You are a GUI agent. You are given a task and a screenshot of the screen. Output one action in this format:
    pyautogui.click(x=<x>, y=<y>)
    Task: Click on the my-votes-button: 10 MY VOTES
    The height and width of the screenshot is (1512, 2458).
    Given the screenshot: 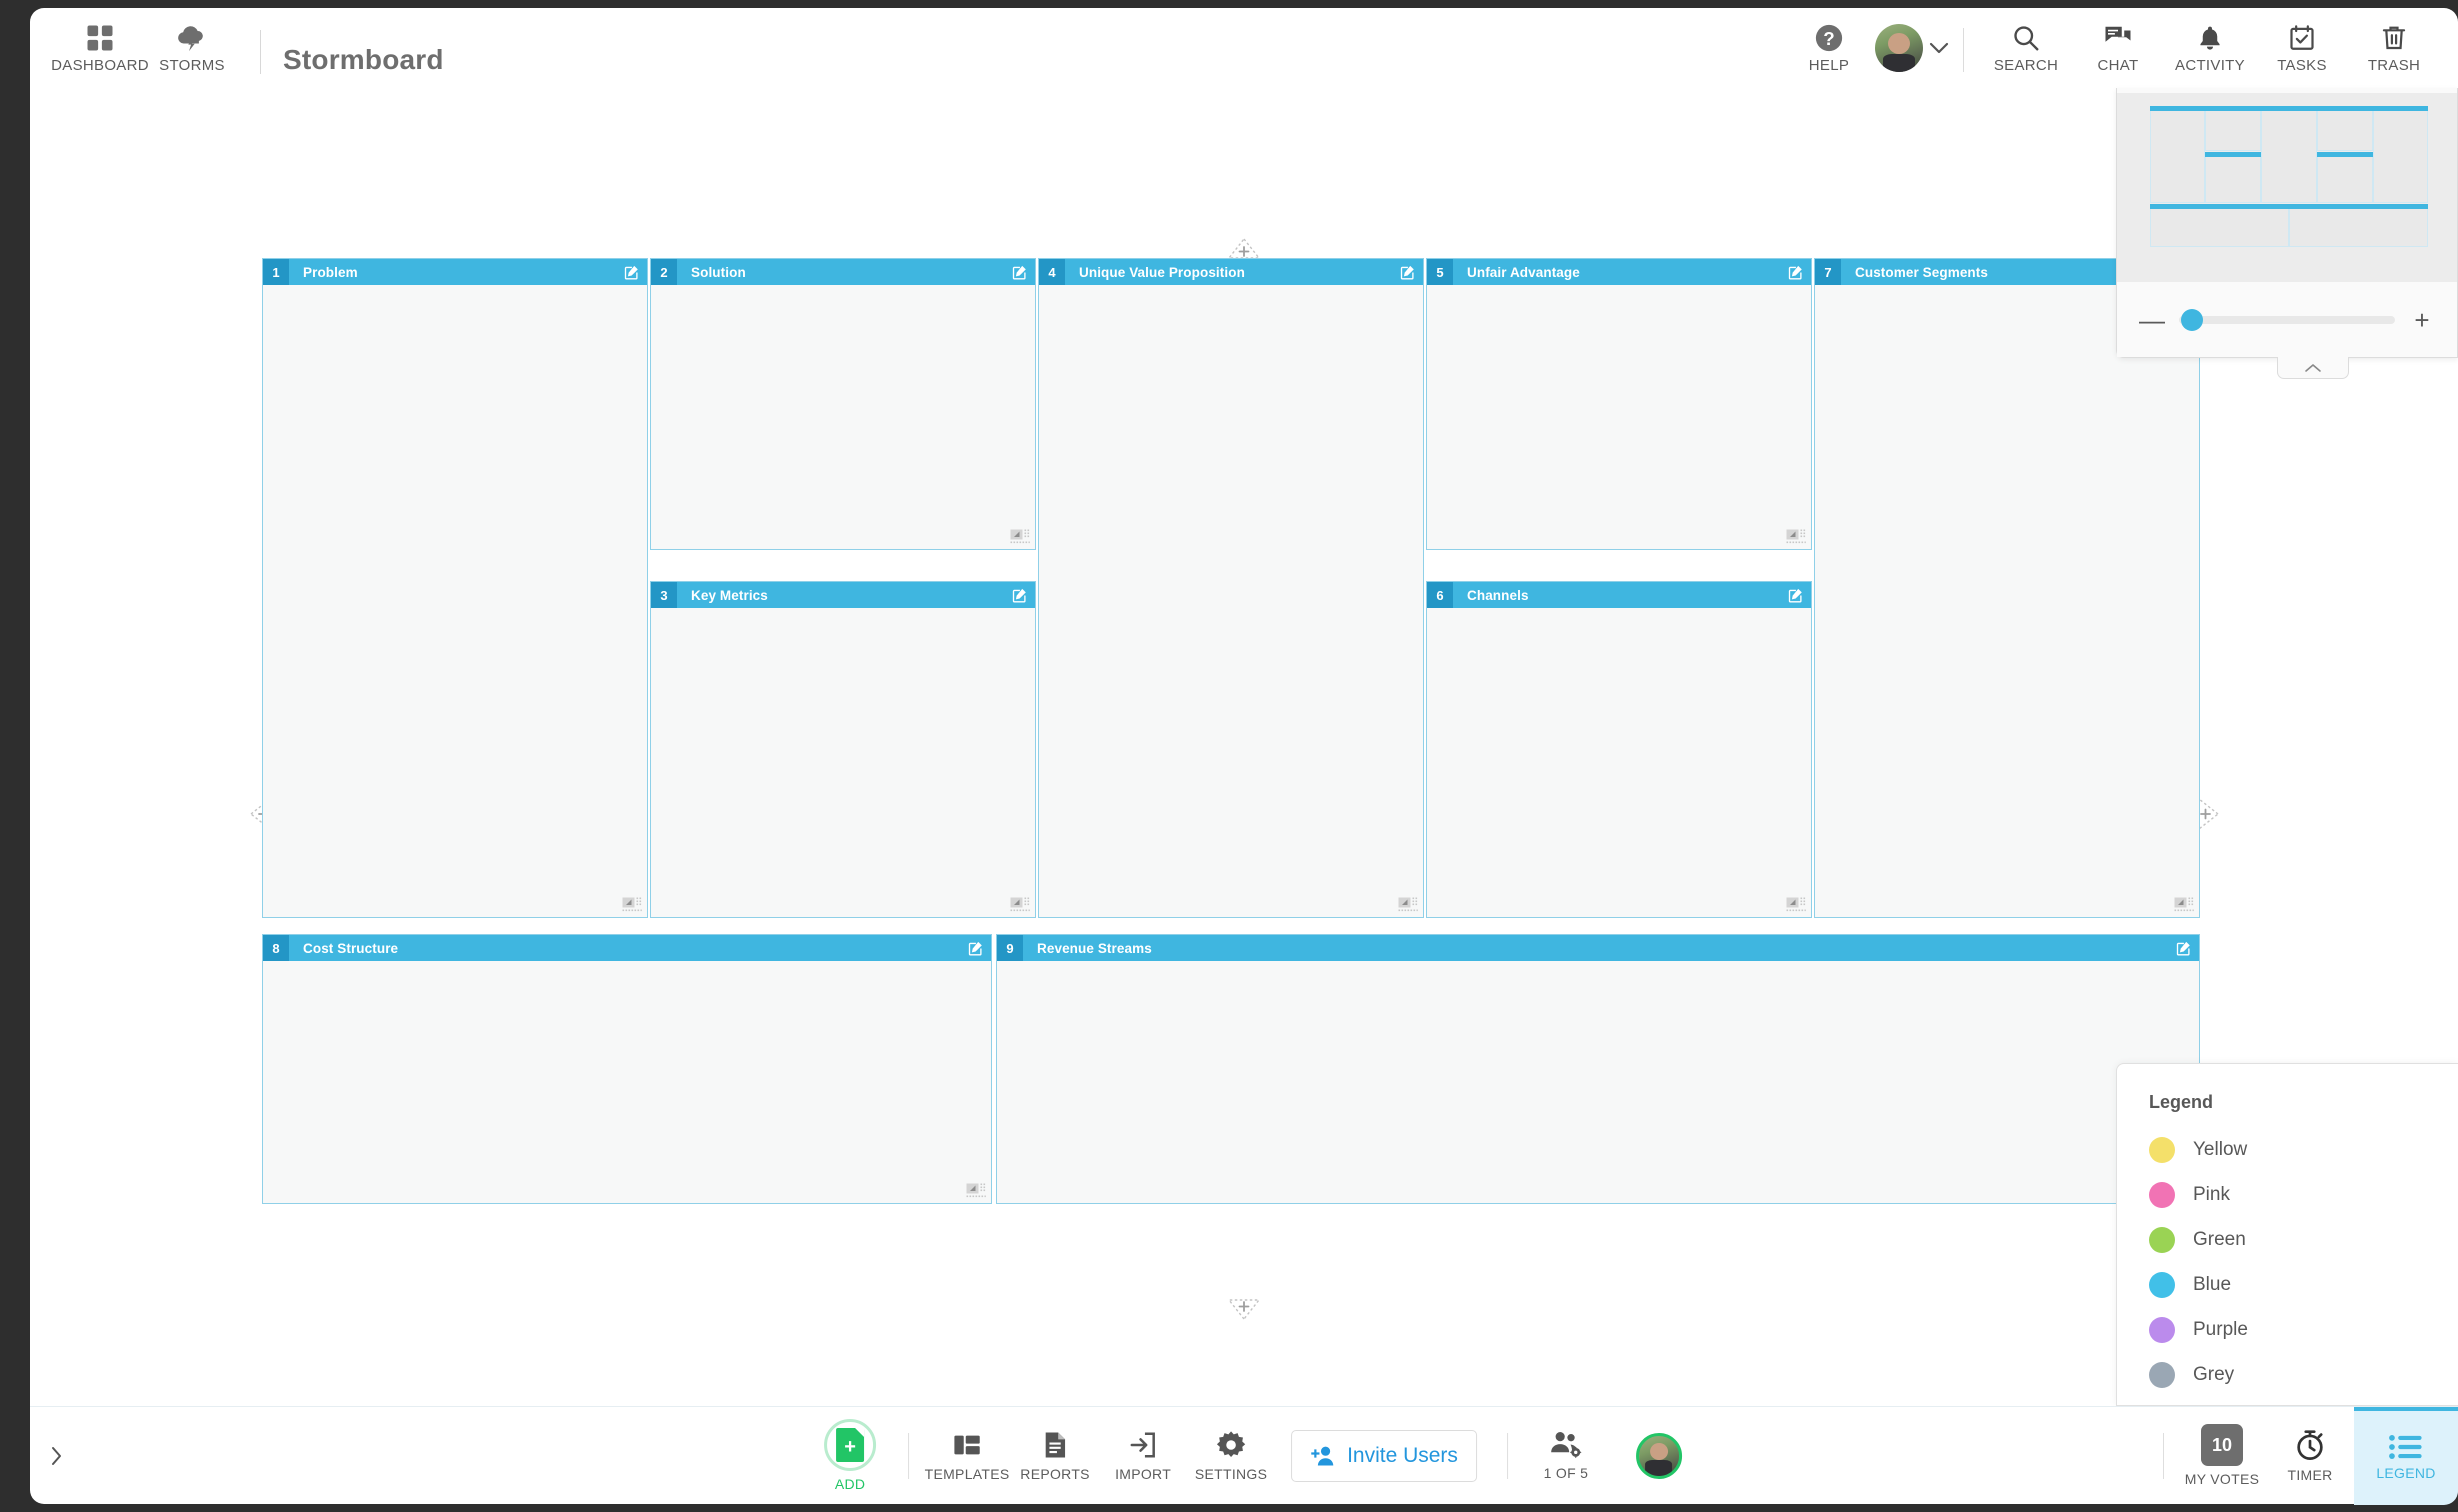 What is the action you would take?
    pyautogui.click(x=2222, y=1456)
    